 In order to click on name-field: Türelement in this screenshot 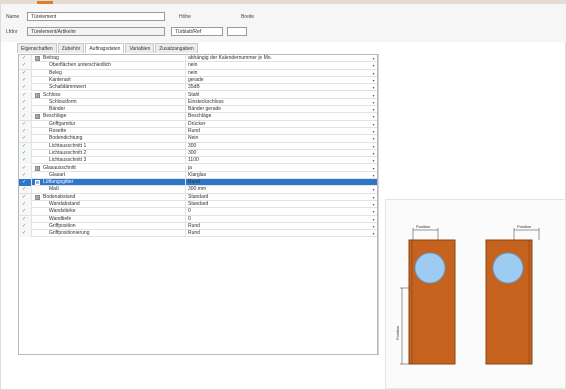, I will do `click(96, 16)`.